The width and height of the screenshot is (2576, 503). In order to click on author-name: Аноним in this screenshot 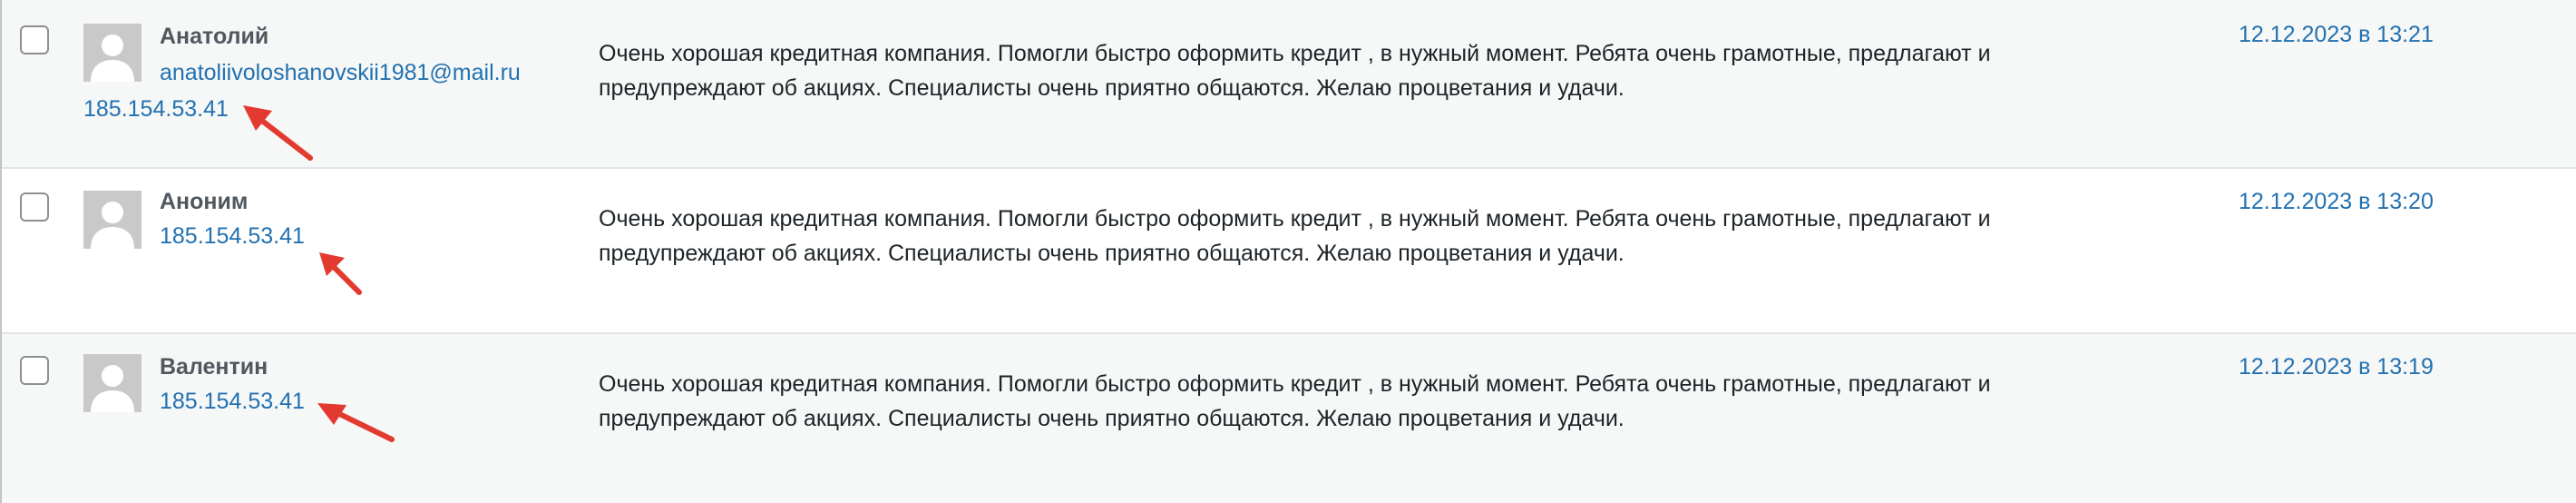, I will do `click(204, 202)`.